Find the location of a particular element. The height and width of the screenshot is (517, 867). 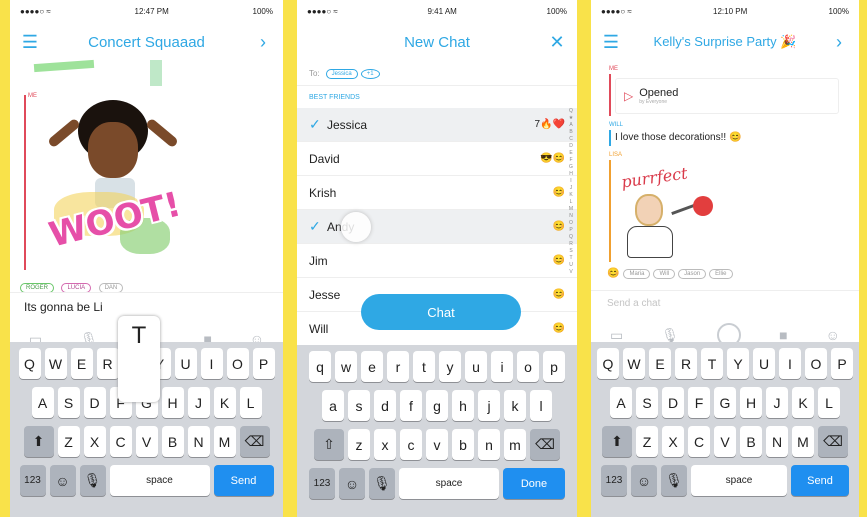

index-letter: V is located at coordinates (571, 272).